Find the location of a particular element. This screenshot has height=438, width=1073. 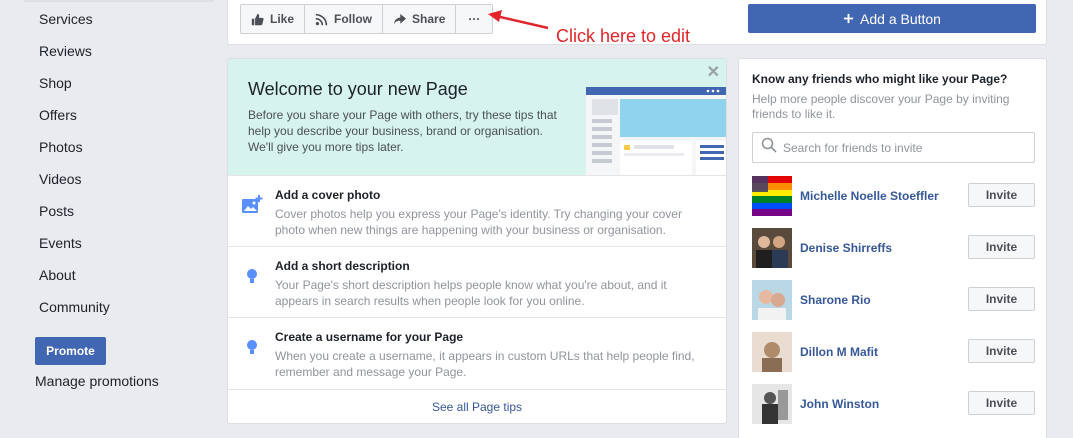

tip-title: Add a cover photo is located at coordinates (328, 195).